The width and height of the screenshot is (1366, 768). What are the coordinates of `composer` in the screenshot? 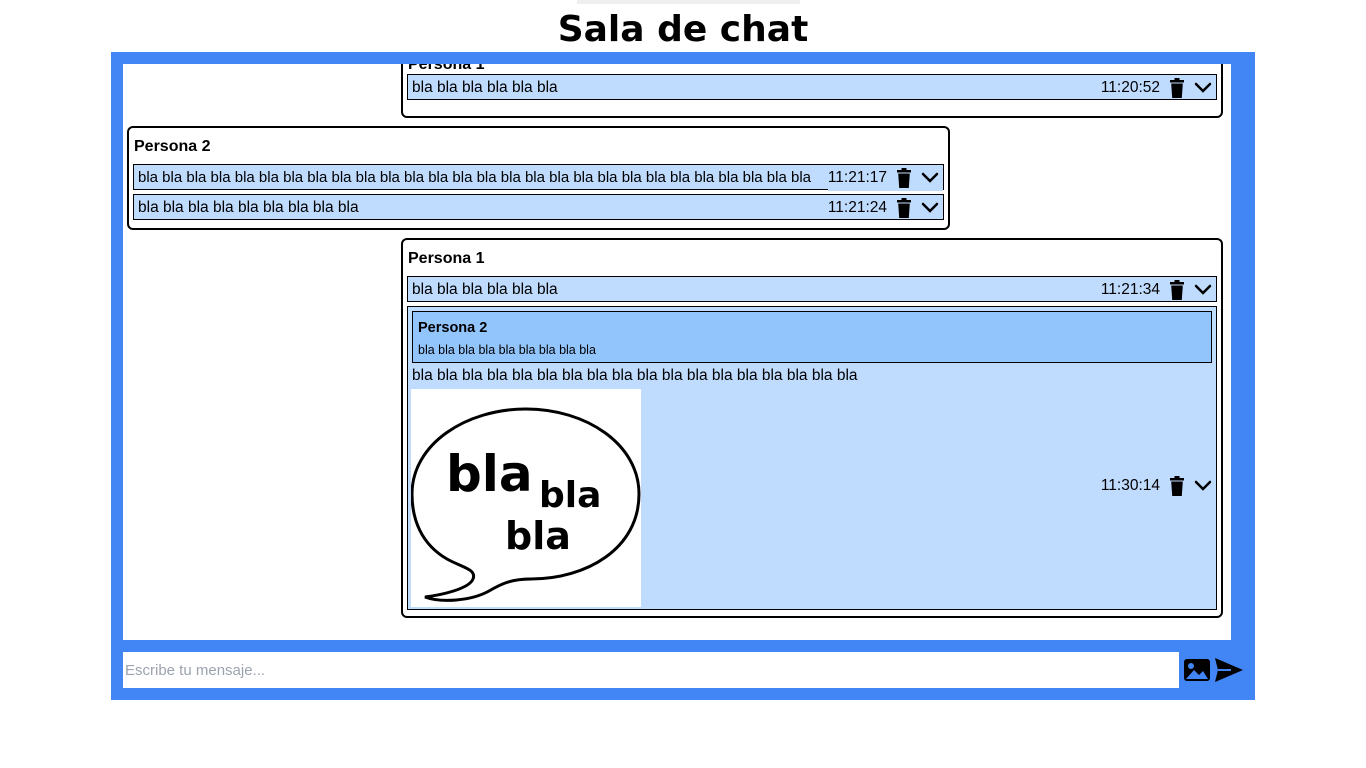 It's located at (651, 670).